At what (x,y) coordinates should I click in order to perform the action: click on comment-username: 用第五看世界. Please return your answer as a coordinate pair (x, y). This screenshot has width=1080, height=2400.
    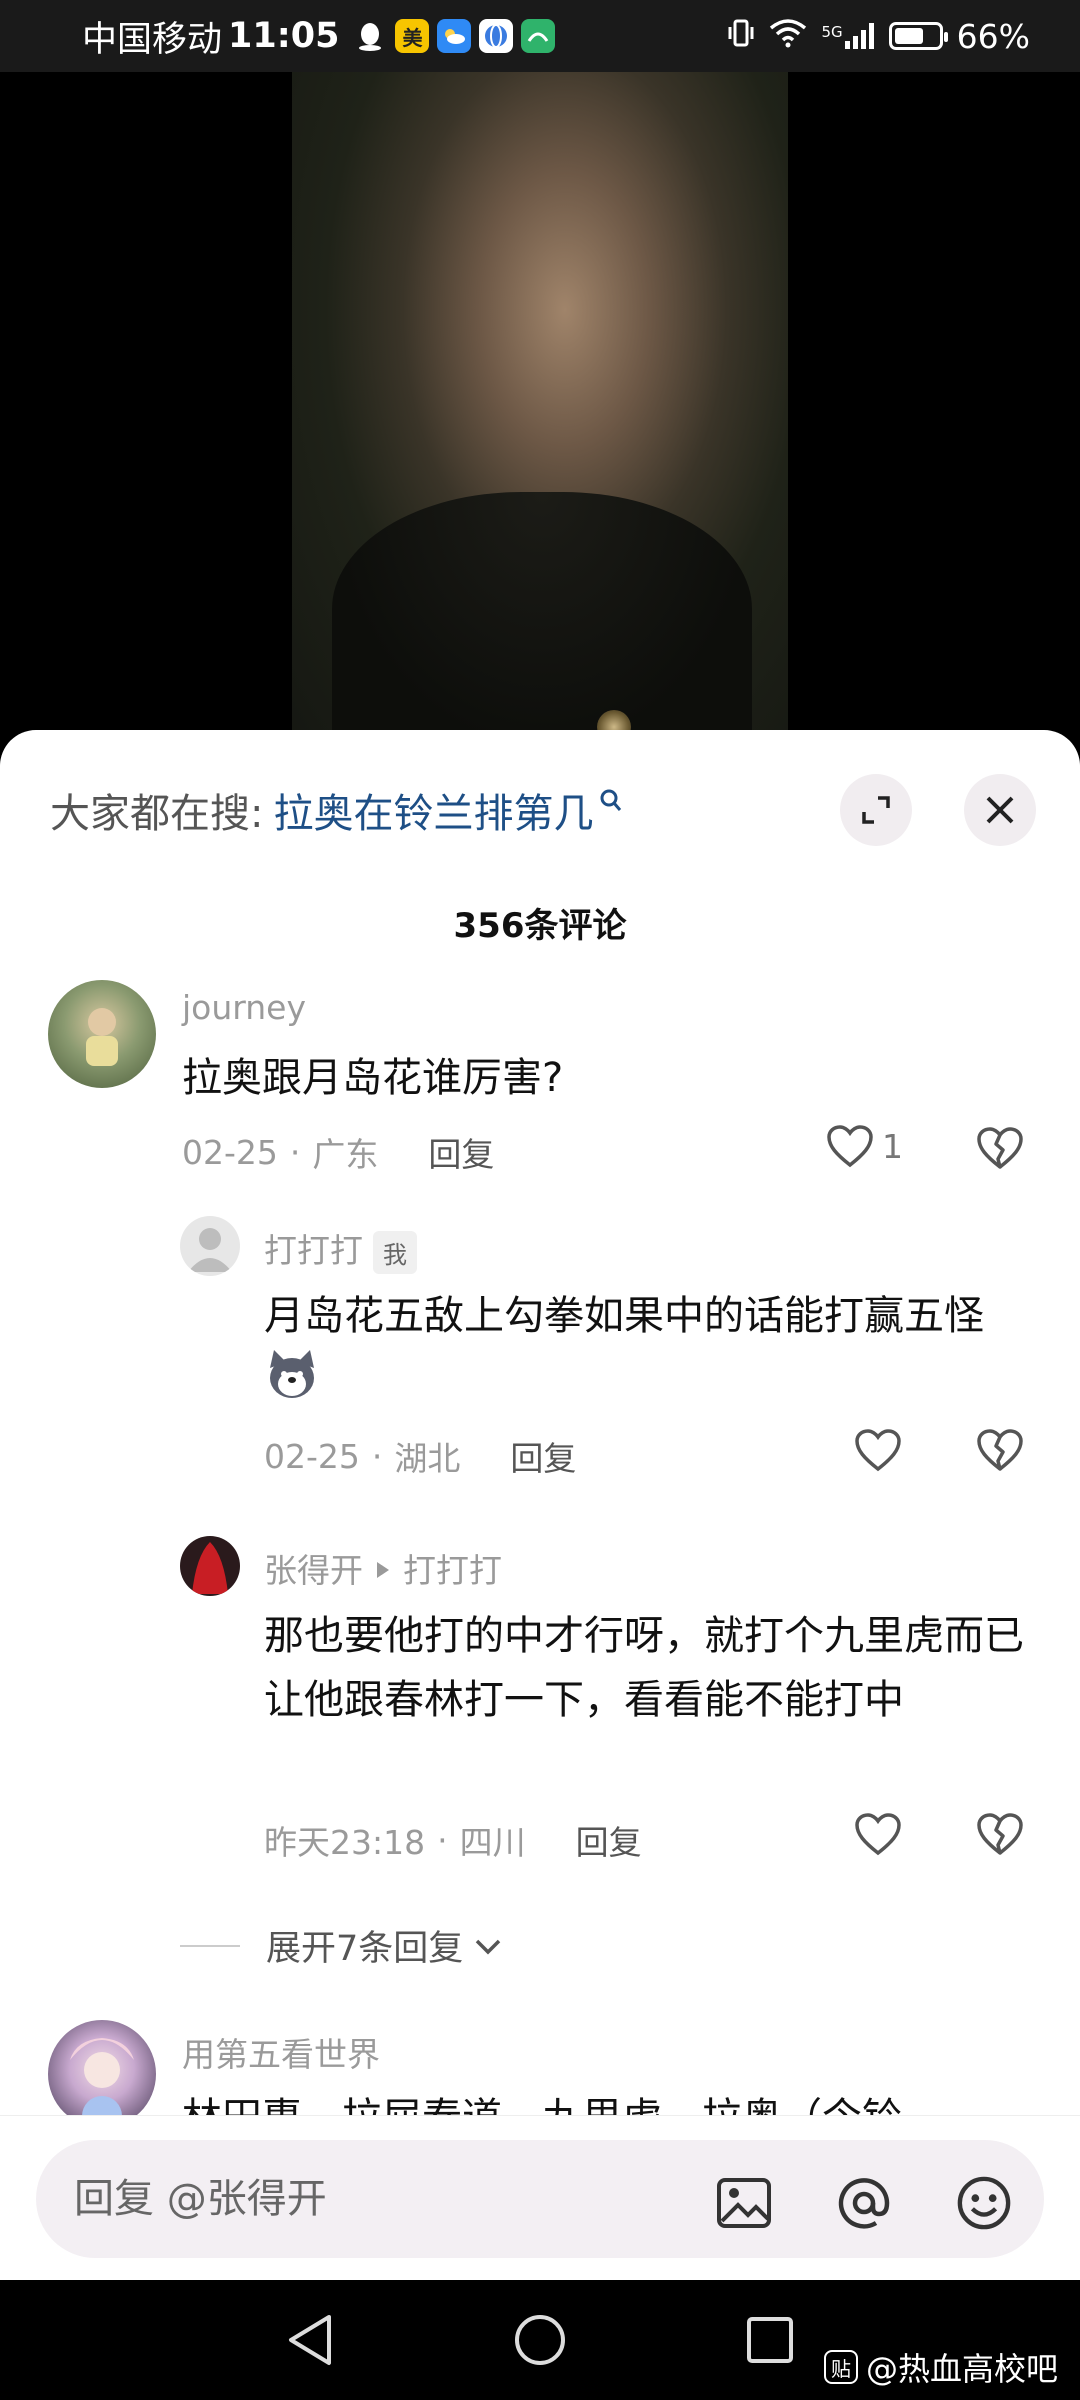
    Looking at the image, I should click on (281, 2052).